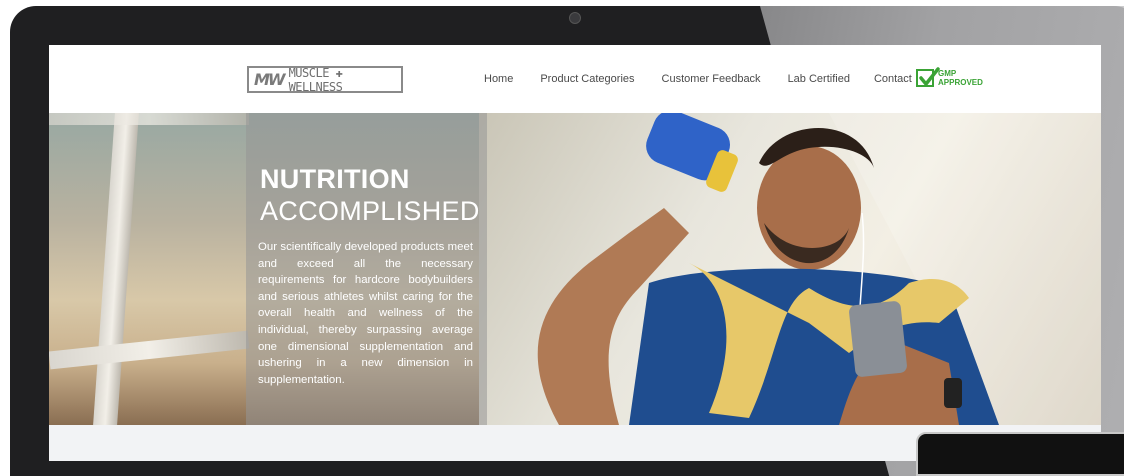 Image resolution: width=1124 pixels, height=476 pixels. What do you see at coordinates (928, 77) in the screenshot?
I see `checkmark-icon` at bounding box center [928, 77].